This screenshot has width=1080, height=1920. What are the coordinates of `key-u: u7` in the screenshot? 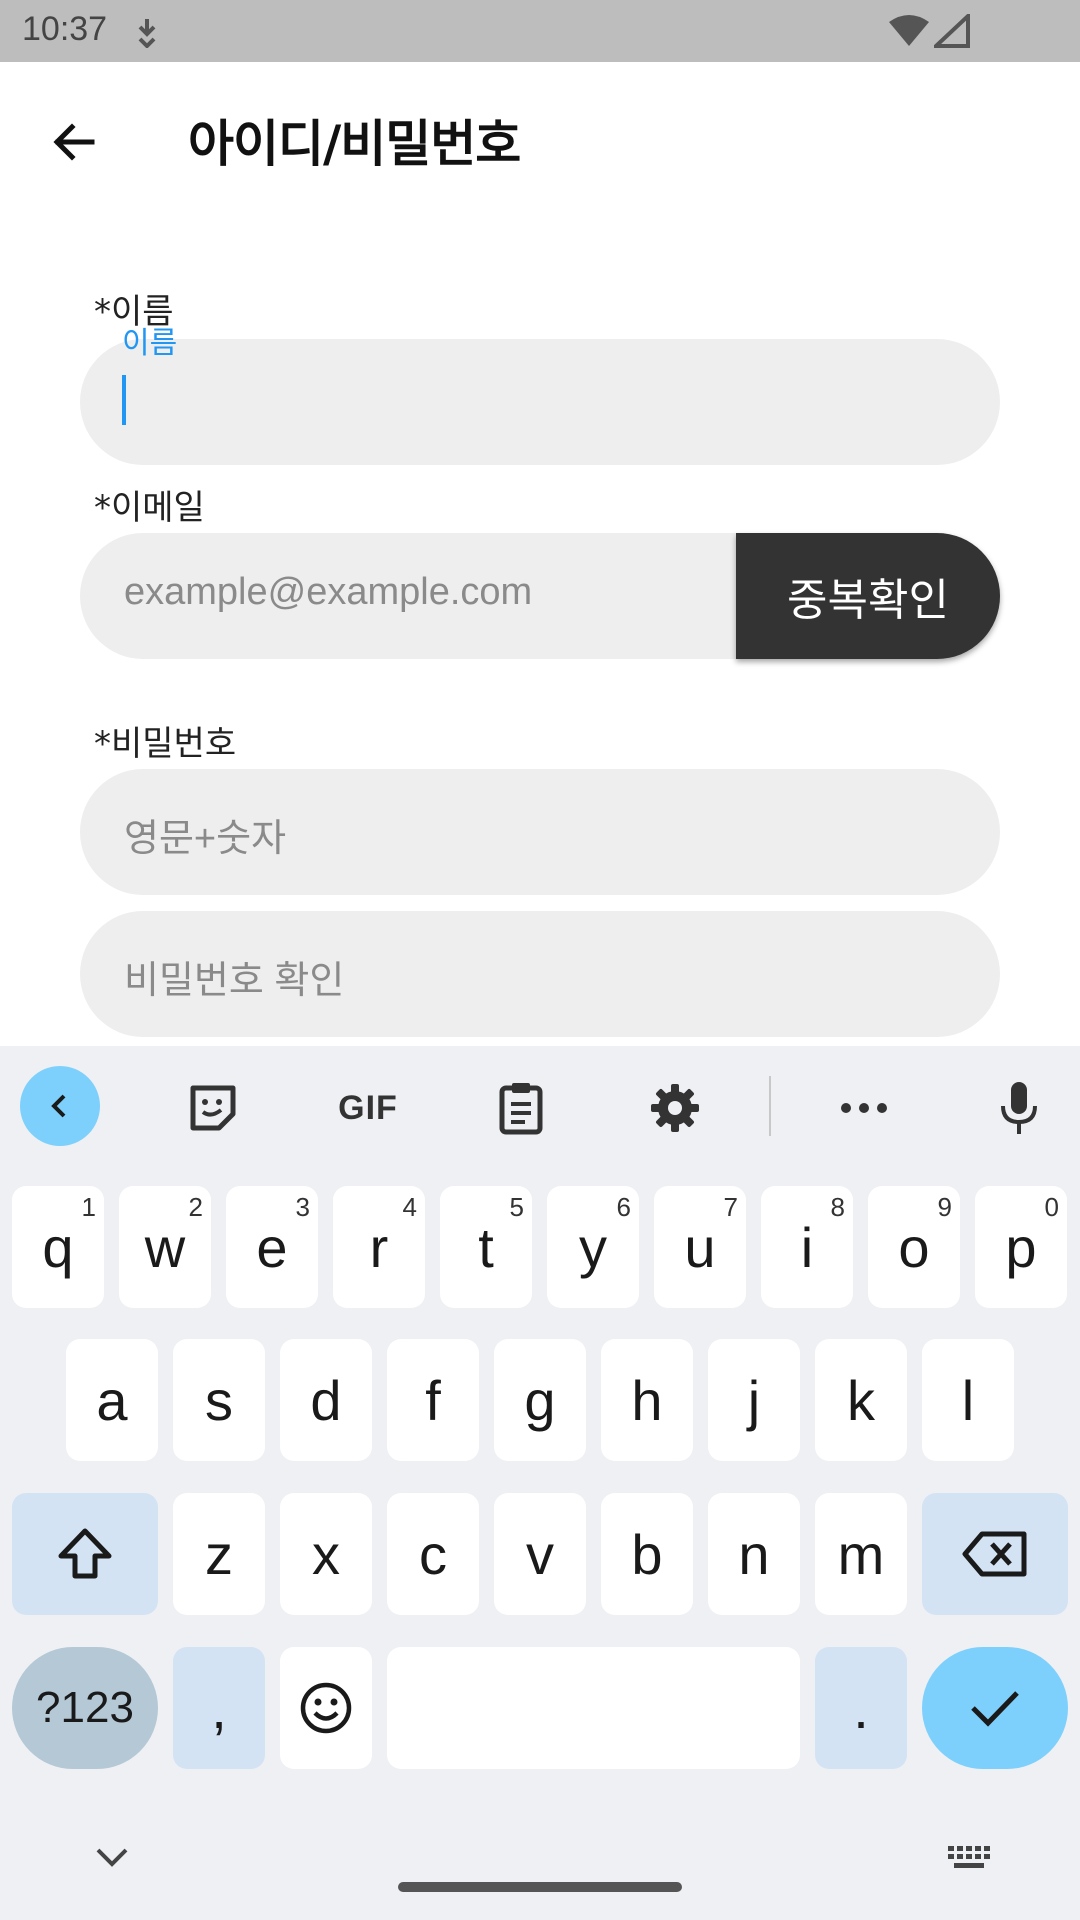 It's located at (700, 1247).